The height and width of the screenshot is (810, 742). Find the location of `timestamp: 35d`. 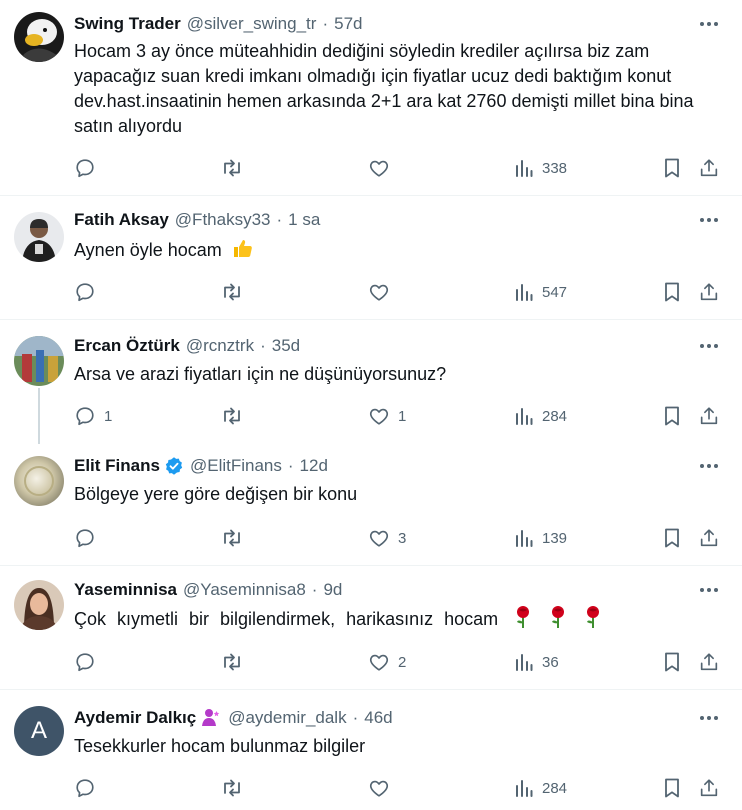

timestamp: 35d is located at coordinates (286, 346).